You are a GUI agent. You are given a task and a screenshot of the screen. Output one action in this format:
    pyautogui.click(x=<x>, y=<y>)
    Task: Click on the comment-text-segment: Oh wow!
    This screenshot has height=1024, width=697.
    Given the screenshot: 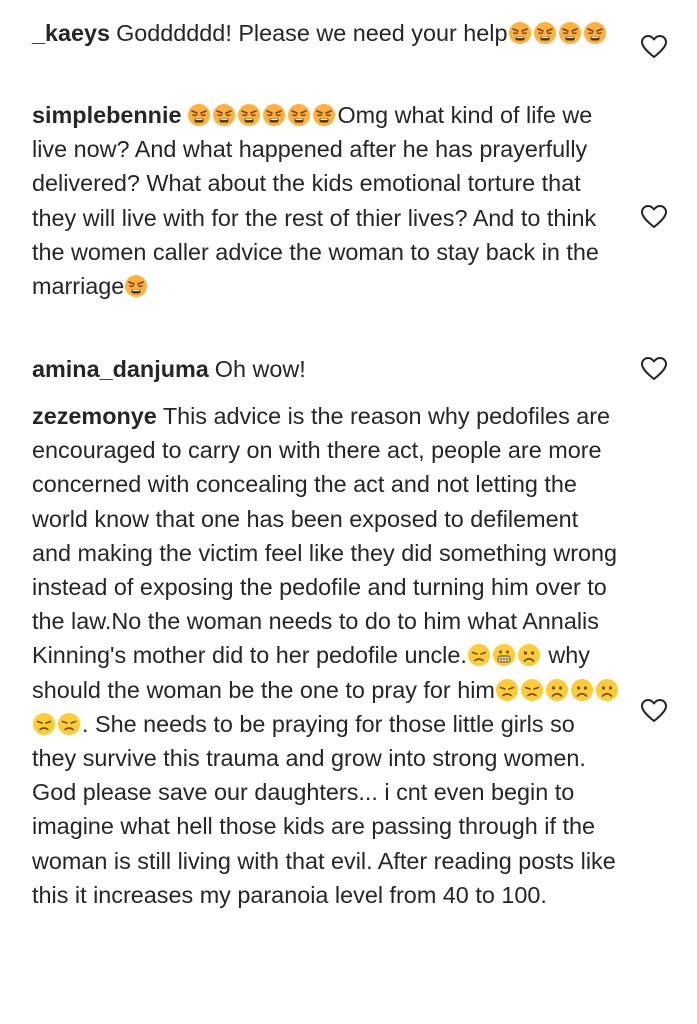 What is the action you would take?
    pyautogui.click(x=260, y=369)
    